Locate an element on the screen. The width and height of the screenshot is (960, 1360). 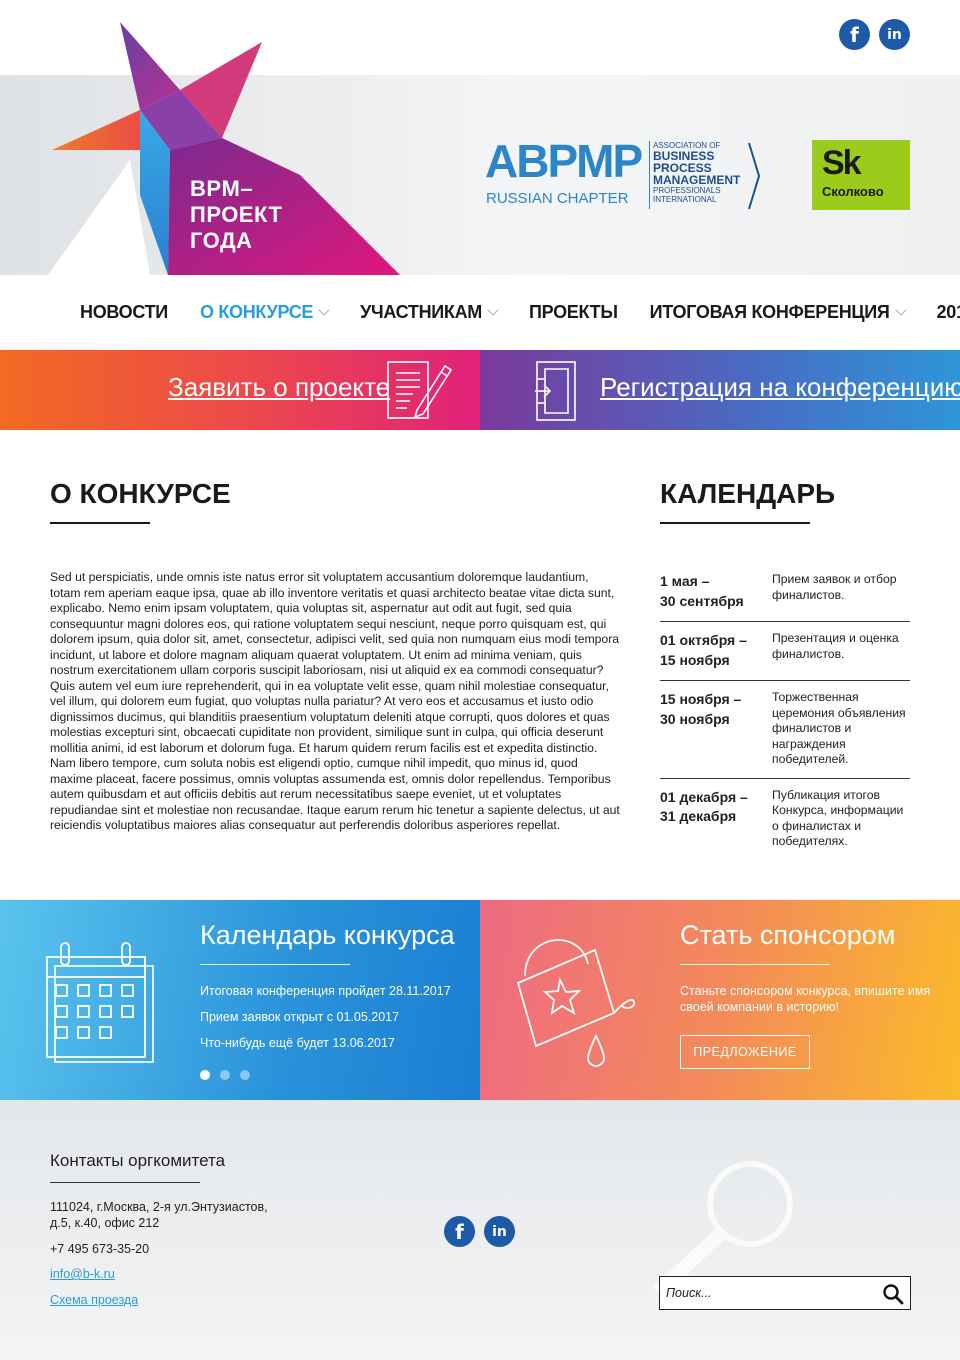
calendar-title-rule is located at coordinates (735, 523).